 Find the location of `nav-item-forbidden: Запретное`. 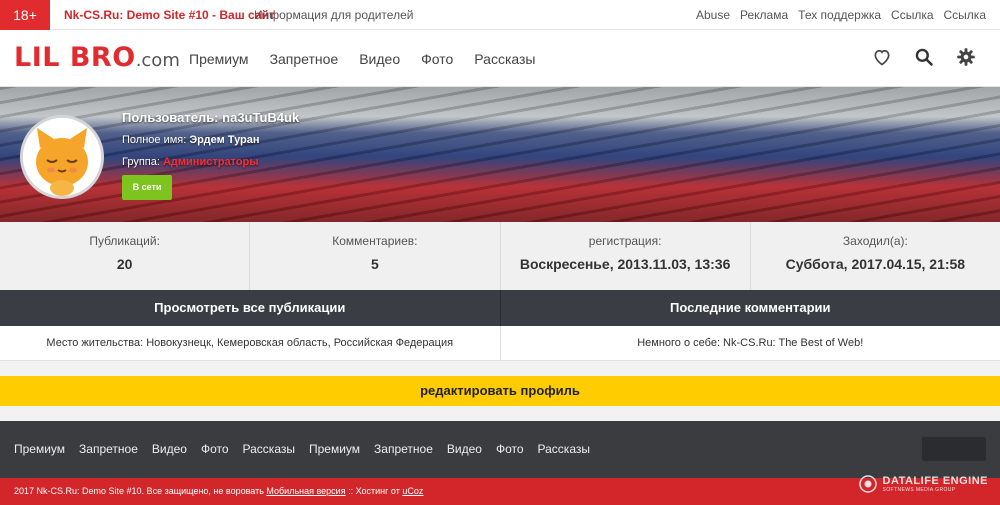

nav-item-forbidden: Запретное is located at coordinates (304, 59).